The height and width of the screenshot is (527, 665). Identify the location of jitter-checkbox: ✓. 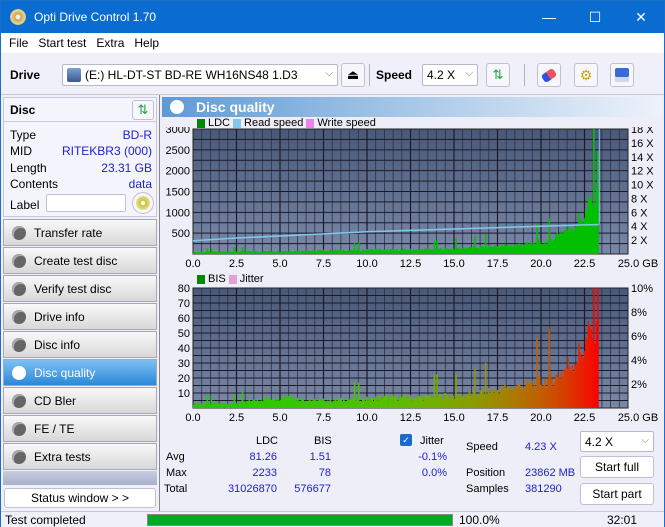
(406, 440).